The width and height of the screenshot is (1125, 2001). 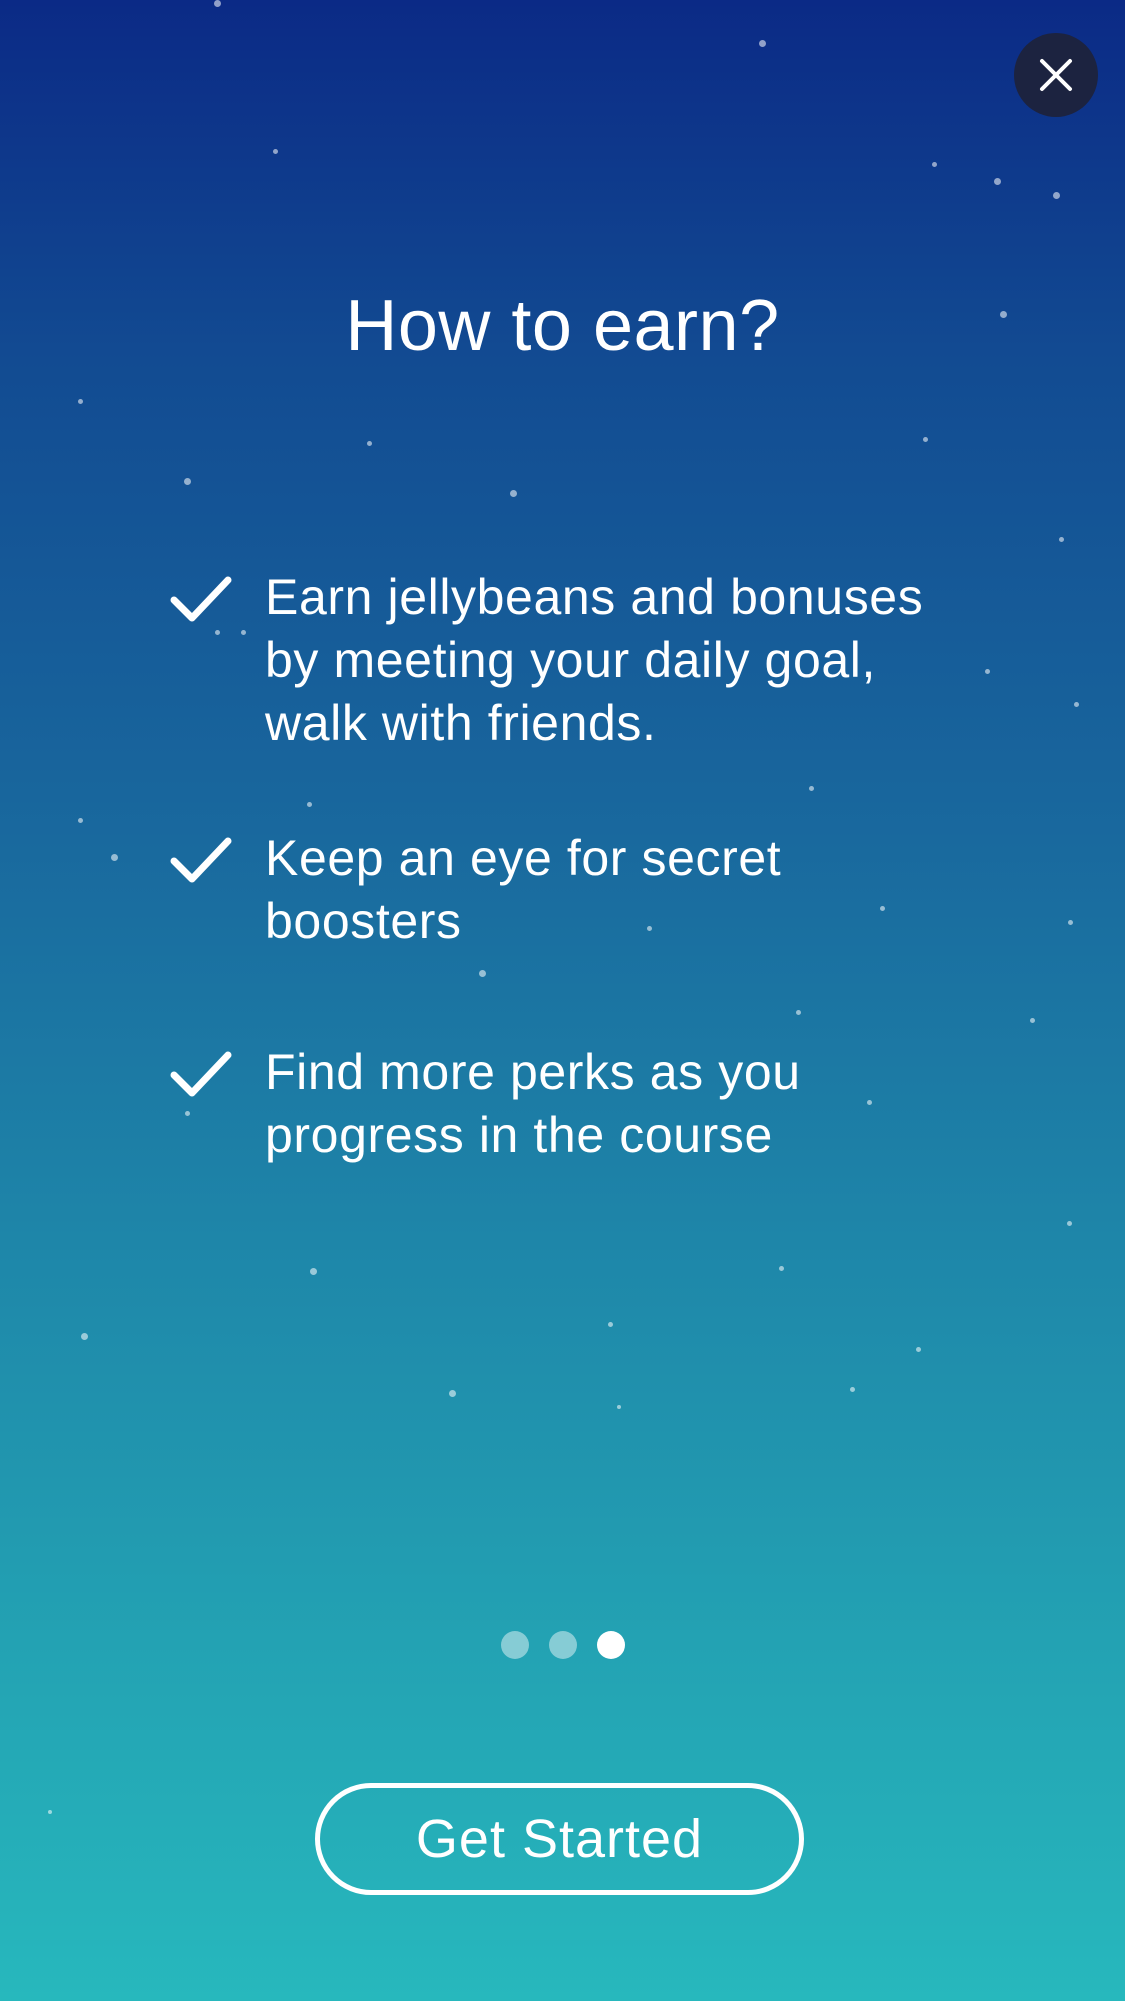 I want to click on page-indicator, so click(x=562, y=1645).